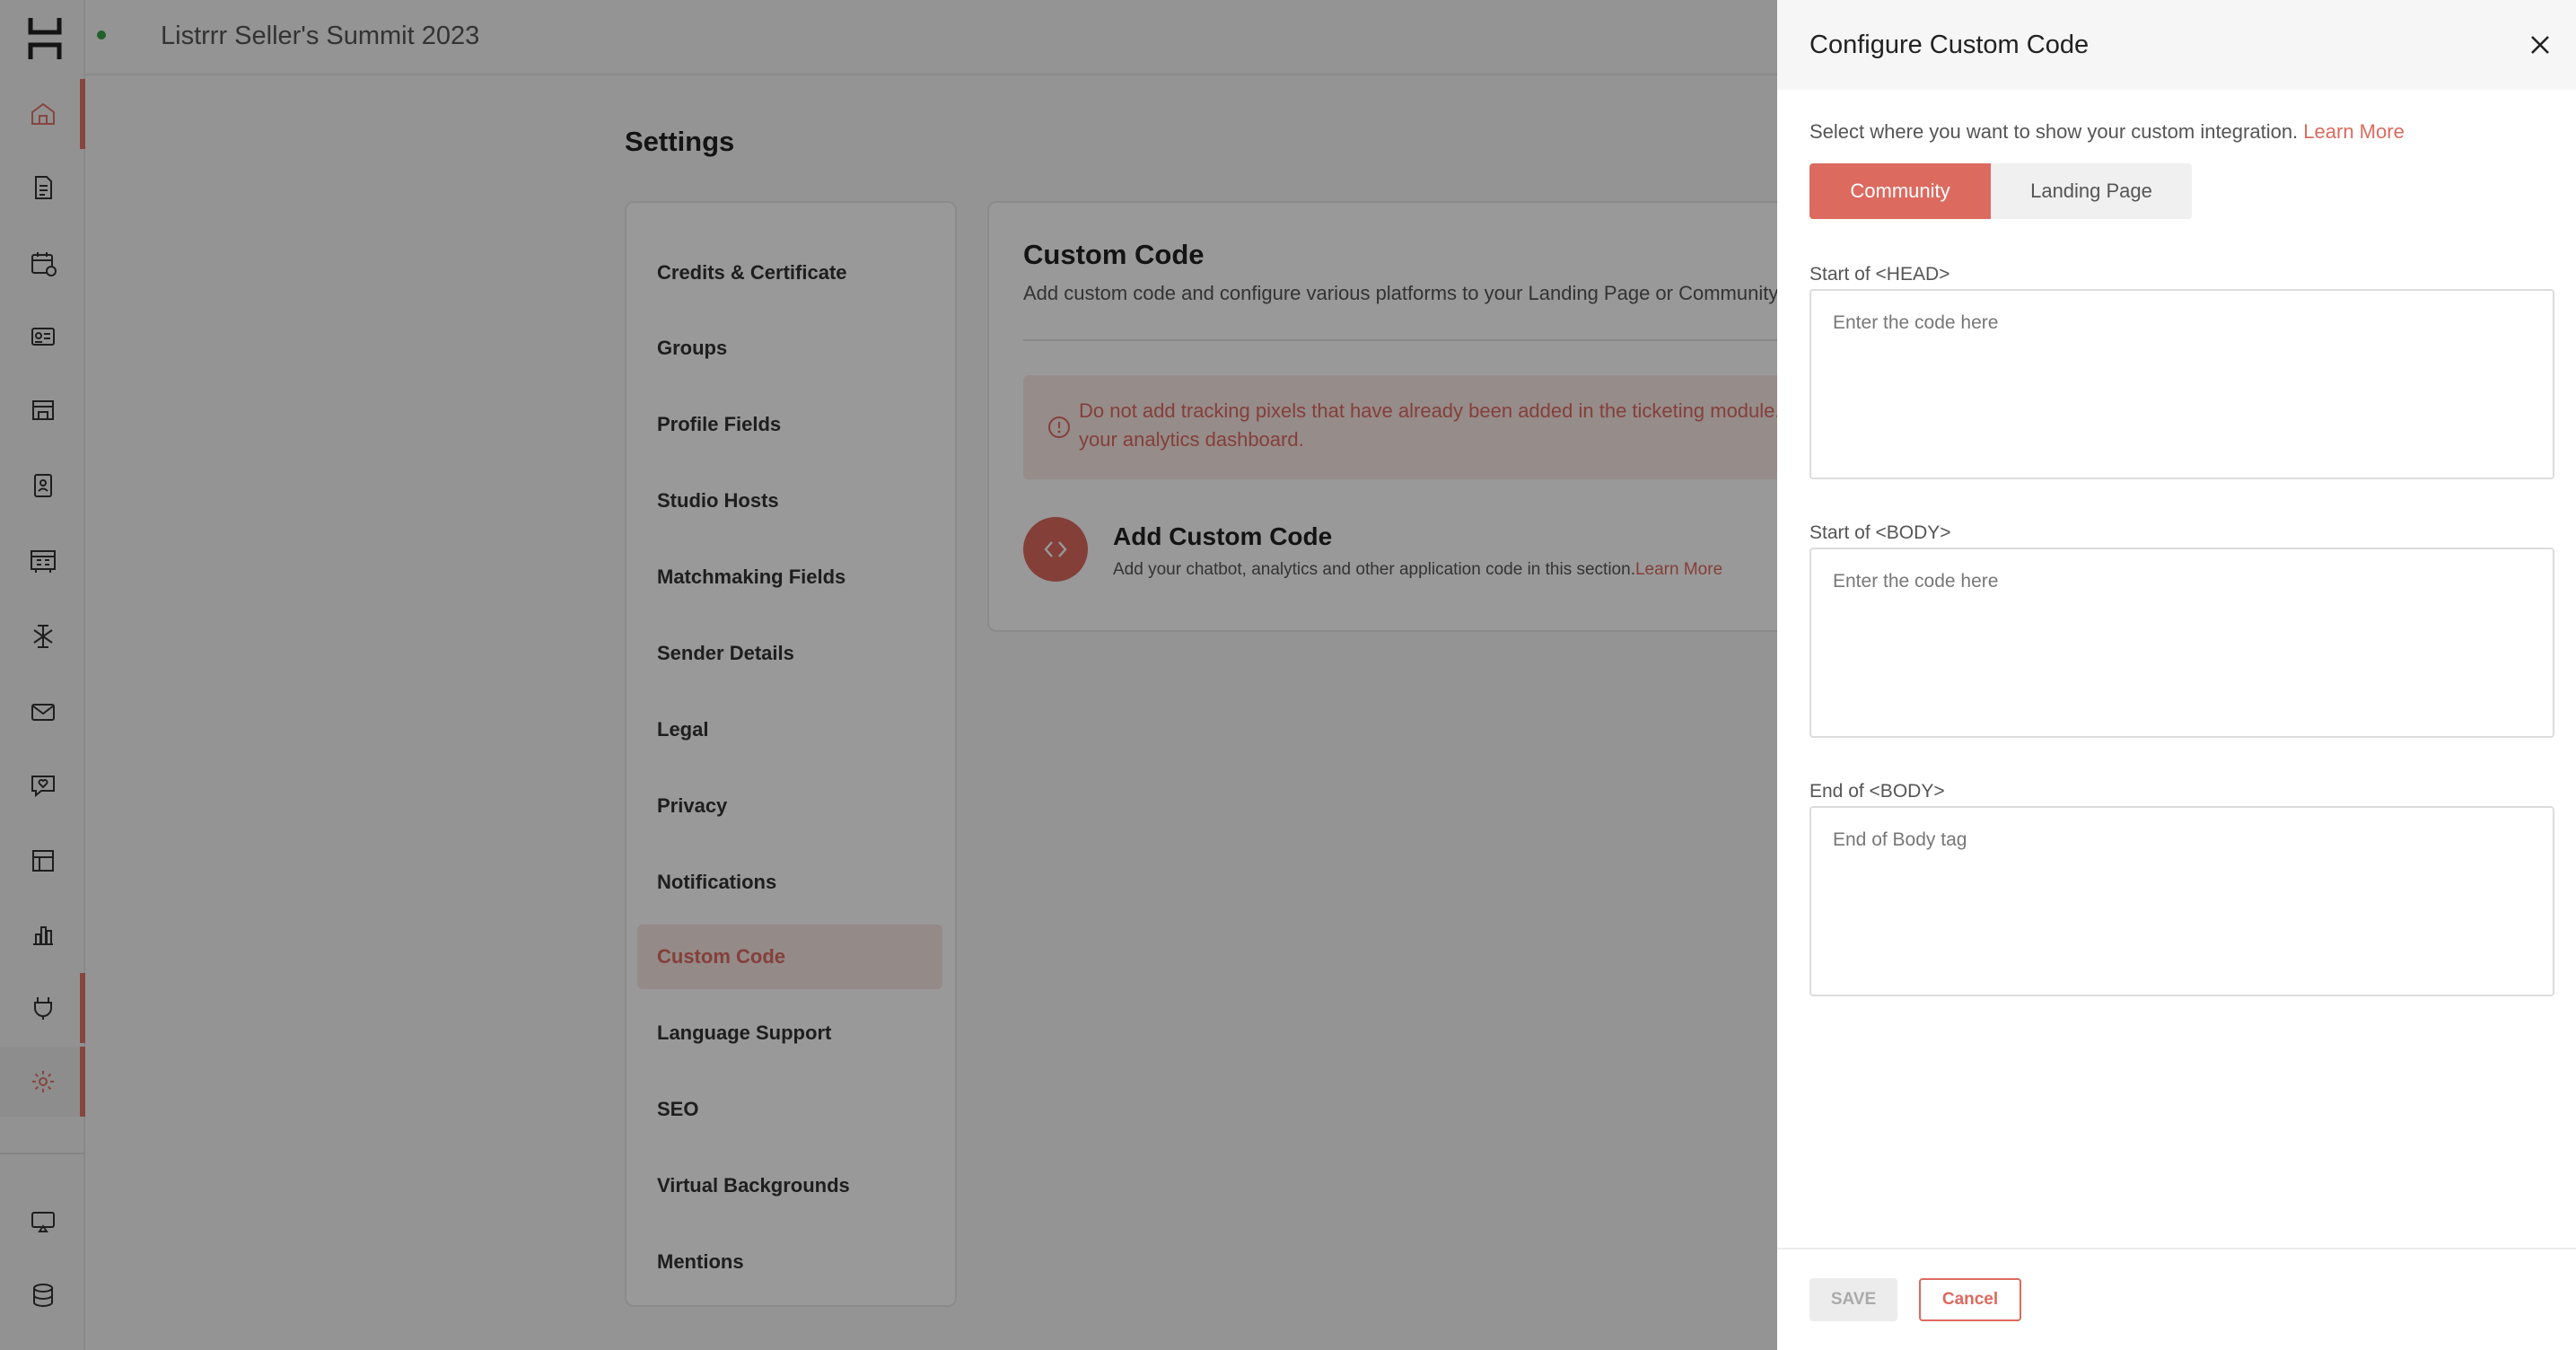 The width and height of the screenshot is (2576, 1350). What do you see at coordinates (1853, 1299) in the screenshot?
I see `save-button: SAVE` at bounding box center [1853, 1299].